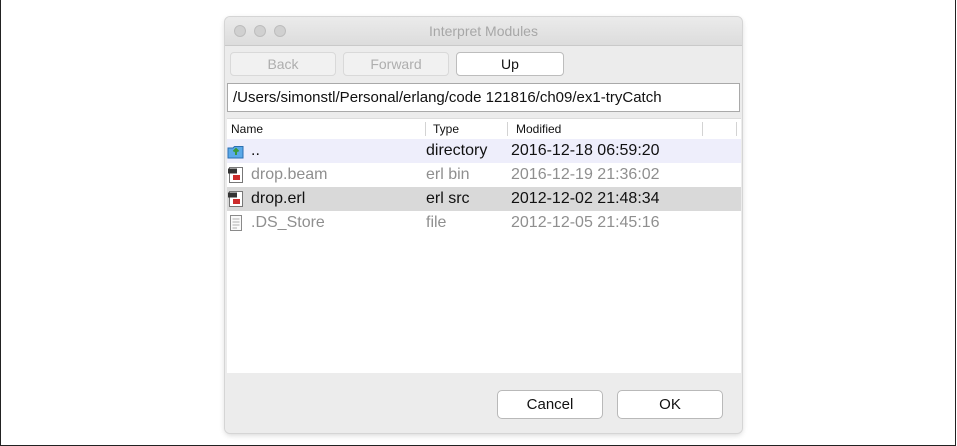  I want to click on column-header-modified: Modified, so click(538, 129).